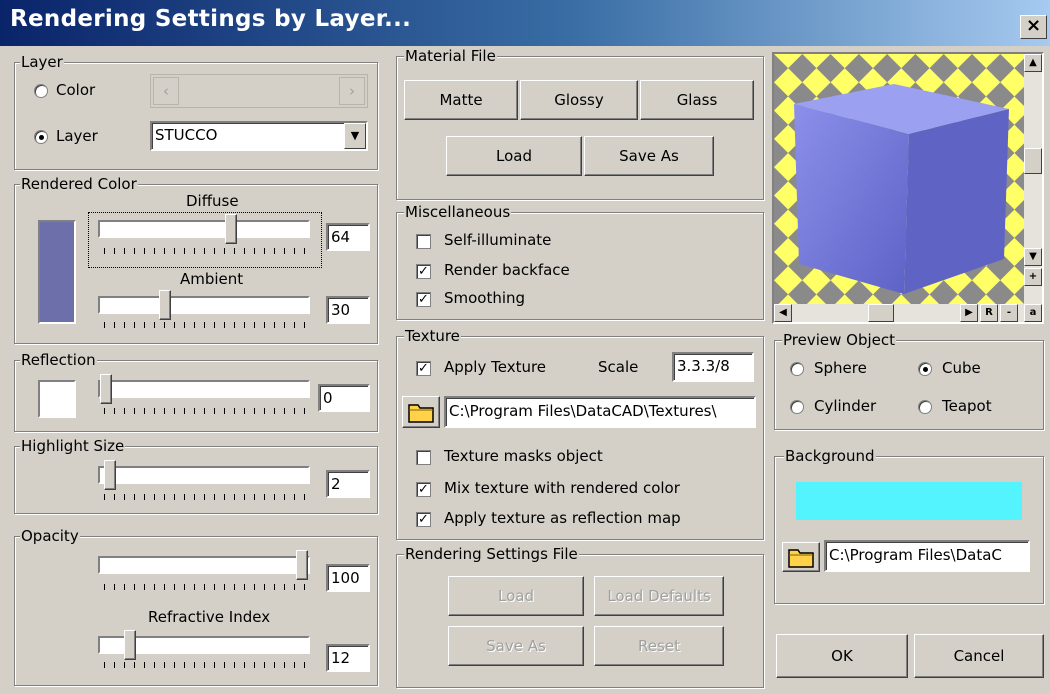 The image size is (1050, 694). I want to click on highlight-input: 2, so click(348, 484).